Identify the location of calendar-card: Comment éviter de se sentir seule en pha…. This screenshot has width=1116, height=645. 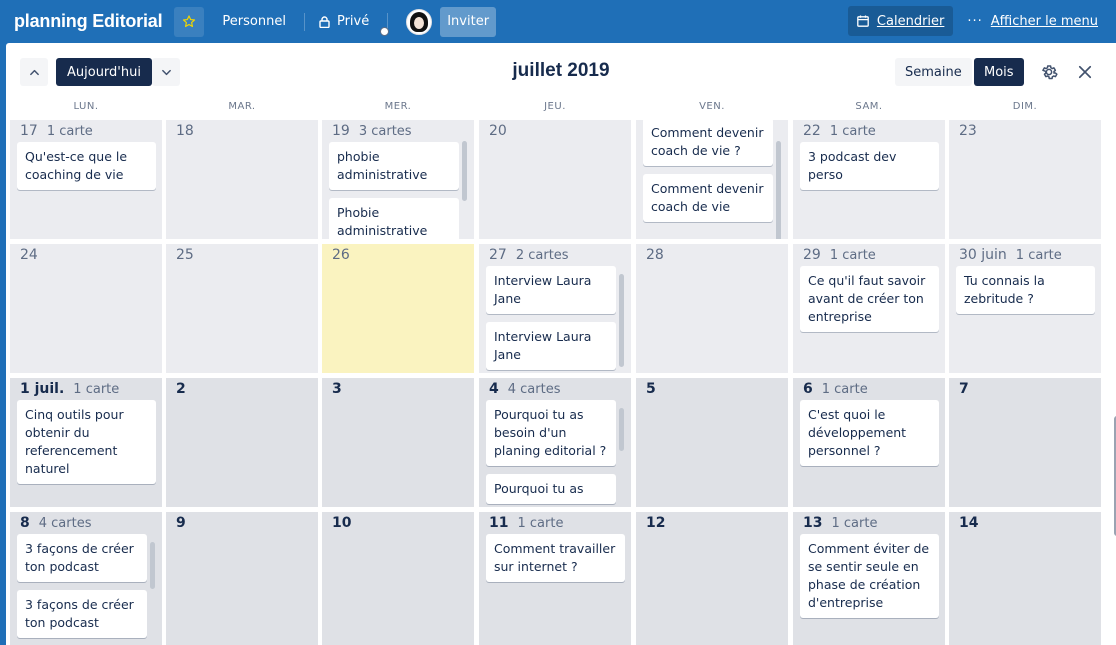
(869, 576).